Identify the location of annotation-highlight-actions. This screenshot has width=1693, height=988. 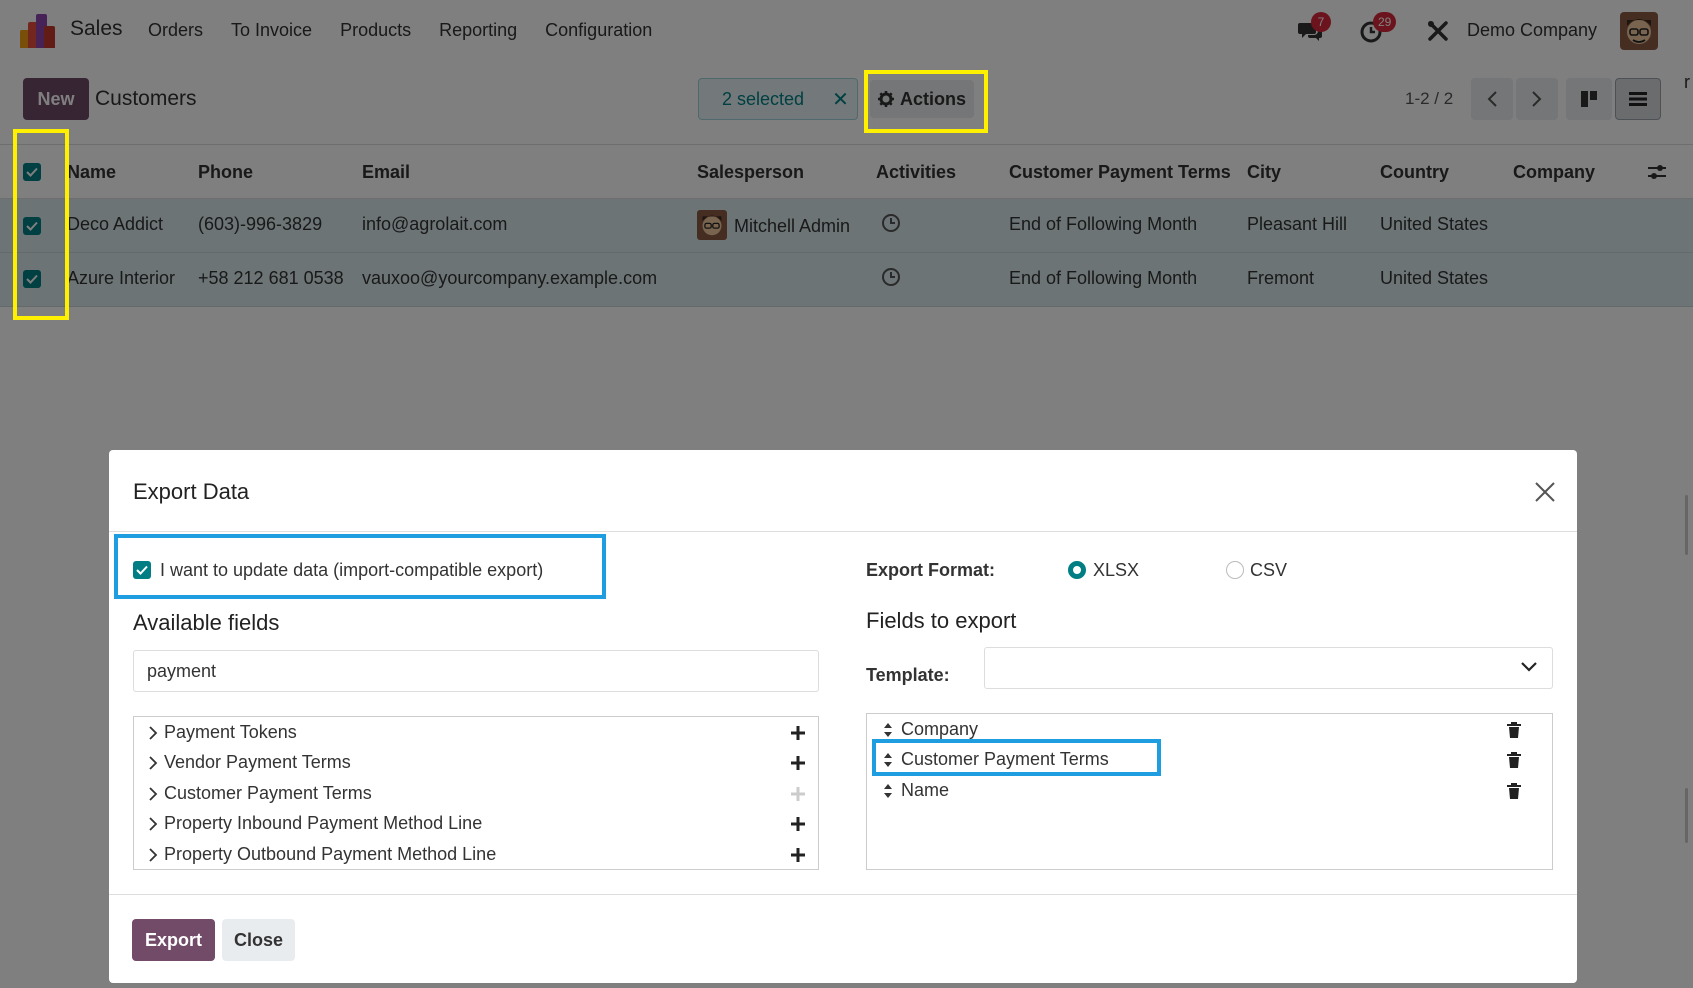
(926, 101).